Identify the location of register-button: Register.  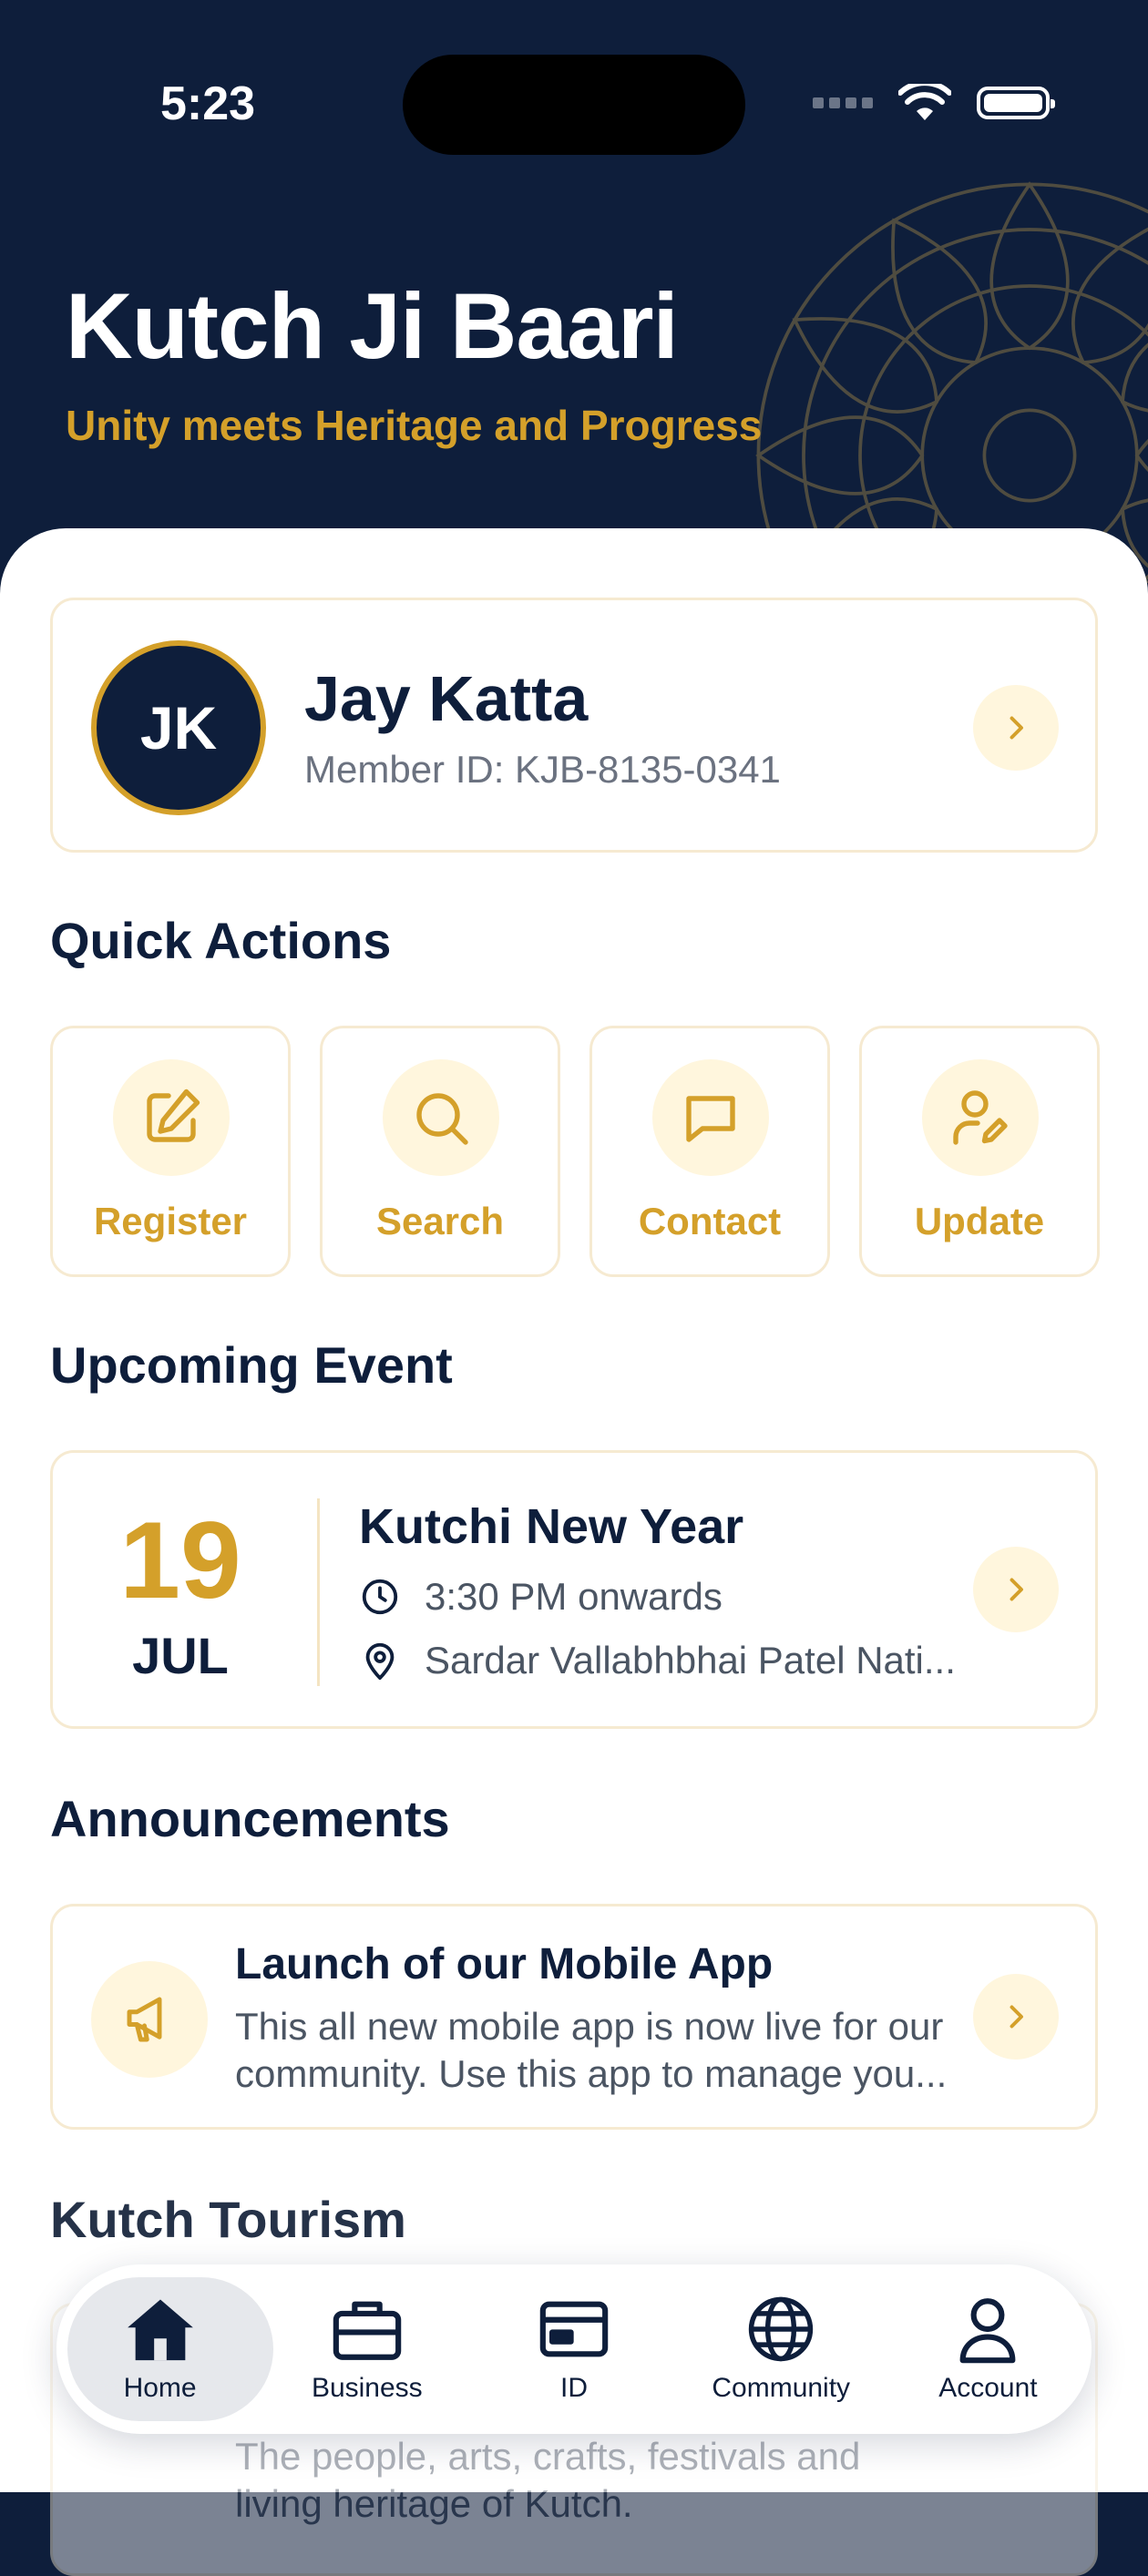
(171, 1151).